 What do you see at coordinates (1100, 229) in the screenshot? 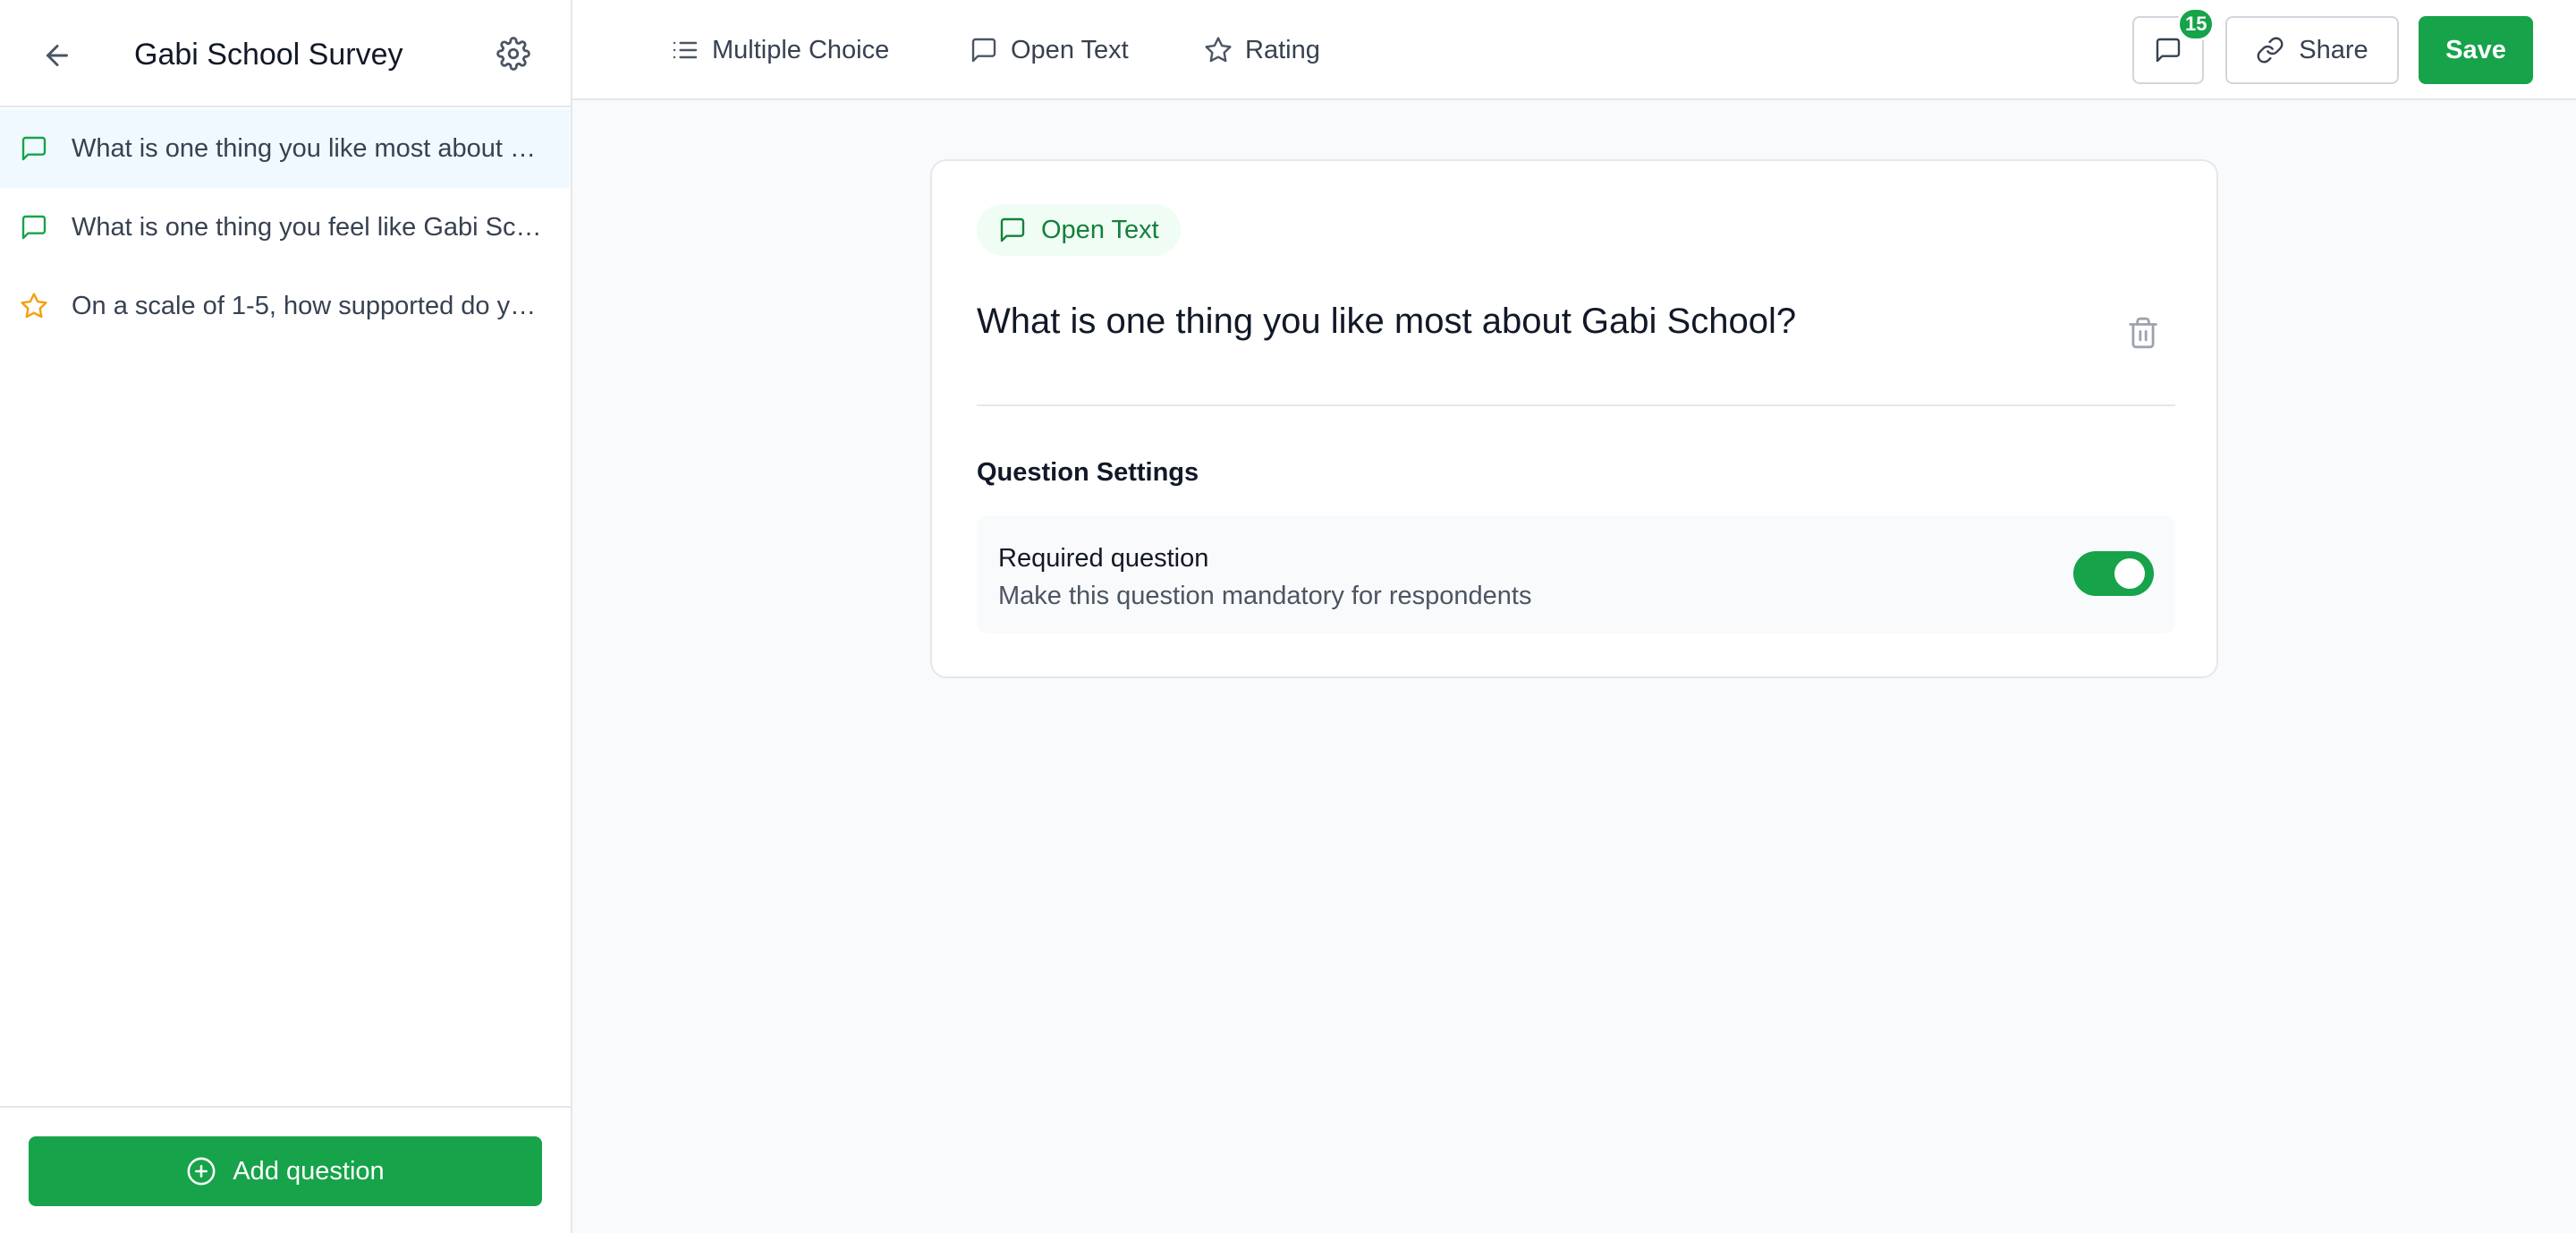
I see `question-type-label: Open Text` at bounding box center [1100, 229].